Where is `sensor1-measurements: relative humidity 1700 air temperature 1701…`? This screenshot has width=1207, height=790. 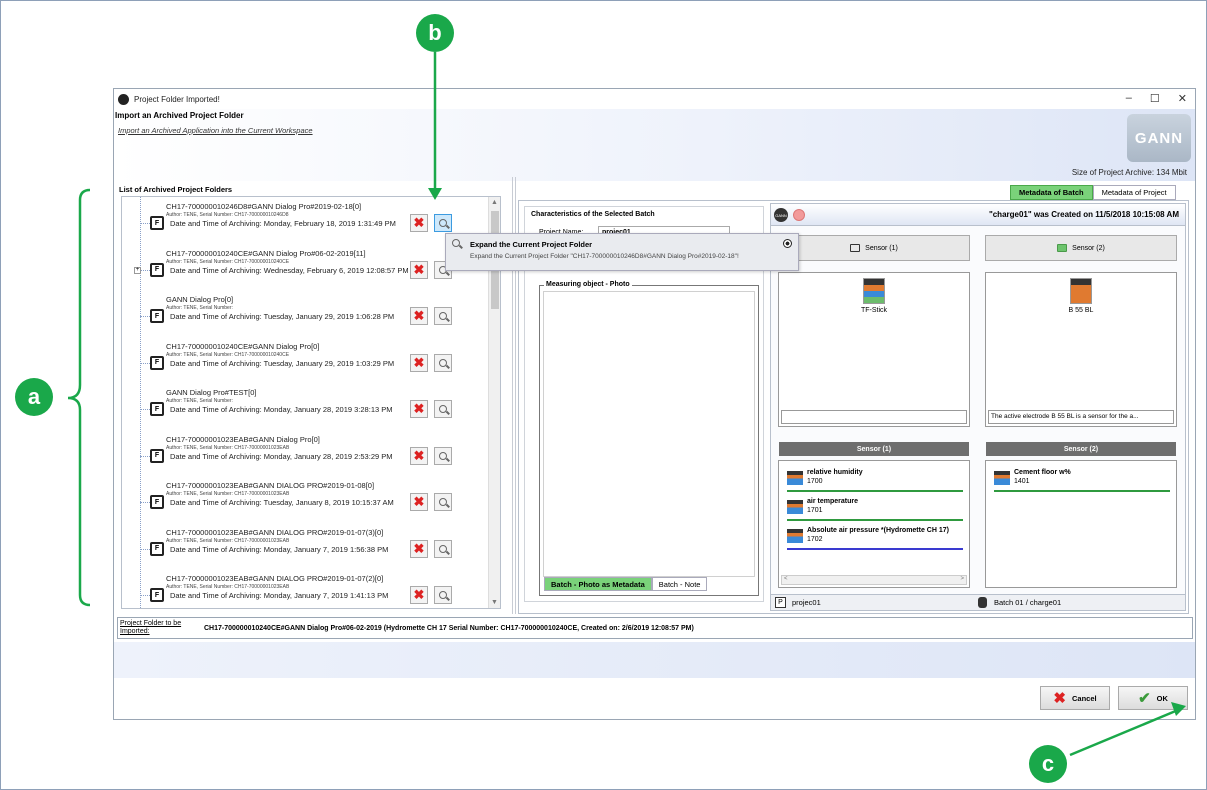 sensor1-measurements: relative humidity 1700 air temperature 1701… is located at coordinates (874, 524).